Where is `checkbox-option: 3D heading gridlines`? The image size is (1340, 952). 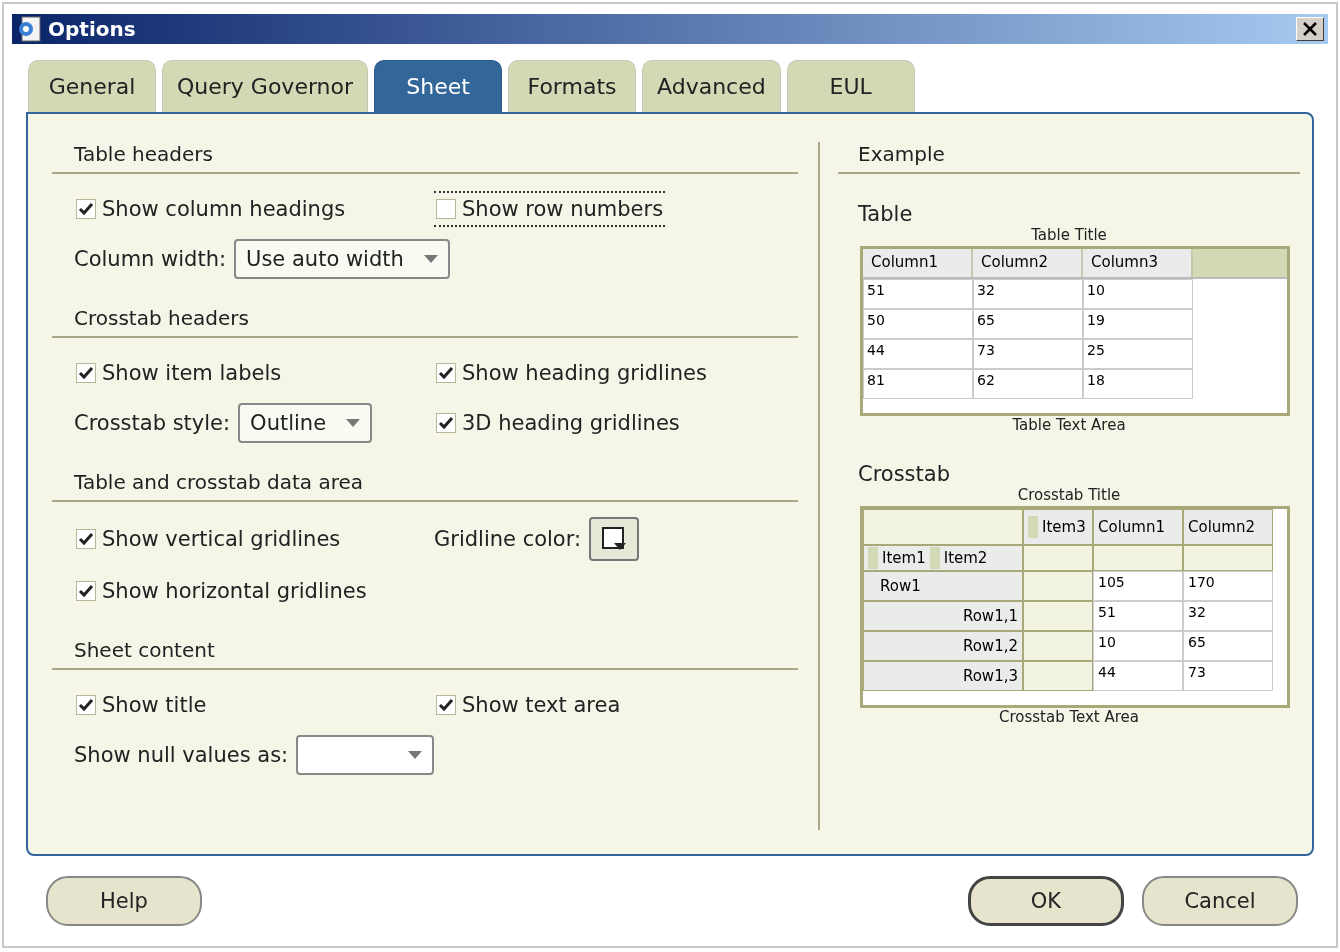
checkbox-option: 3D heading gridlines is located at coordinates (558, 423).